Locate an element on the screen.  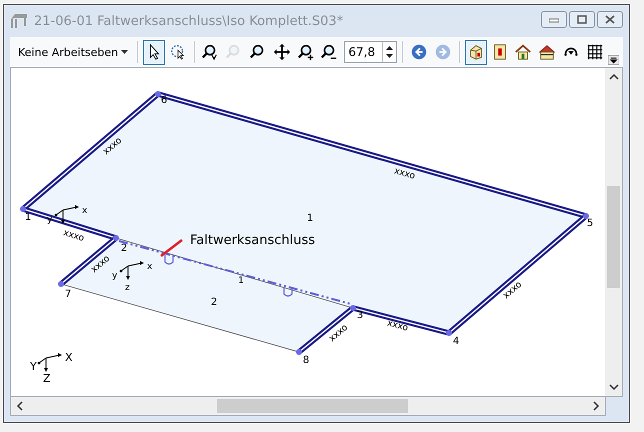
rotate-cursor-icon is located at coordinates (177, 52).